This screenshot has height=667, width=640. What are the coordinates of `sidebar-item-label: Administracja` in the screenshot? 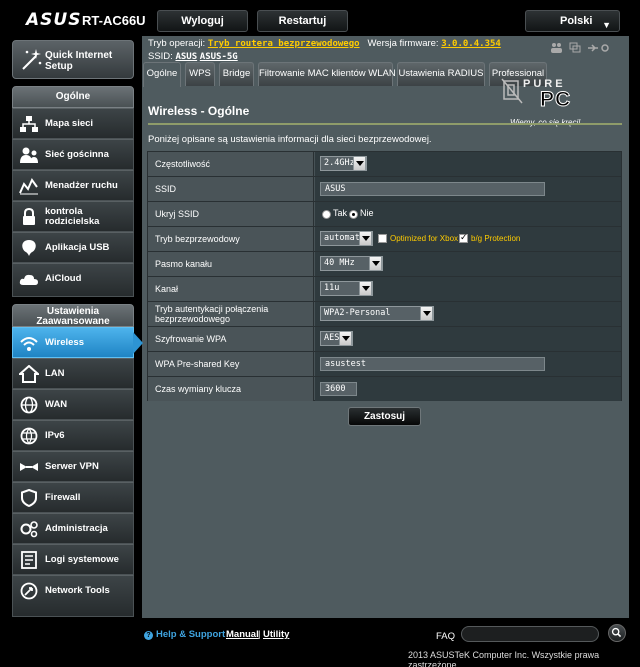 It's located at (76, 528).